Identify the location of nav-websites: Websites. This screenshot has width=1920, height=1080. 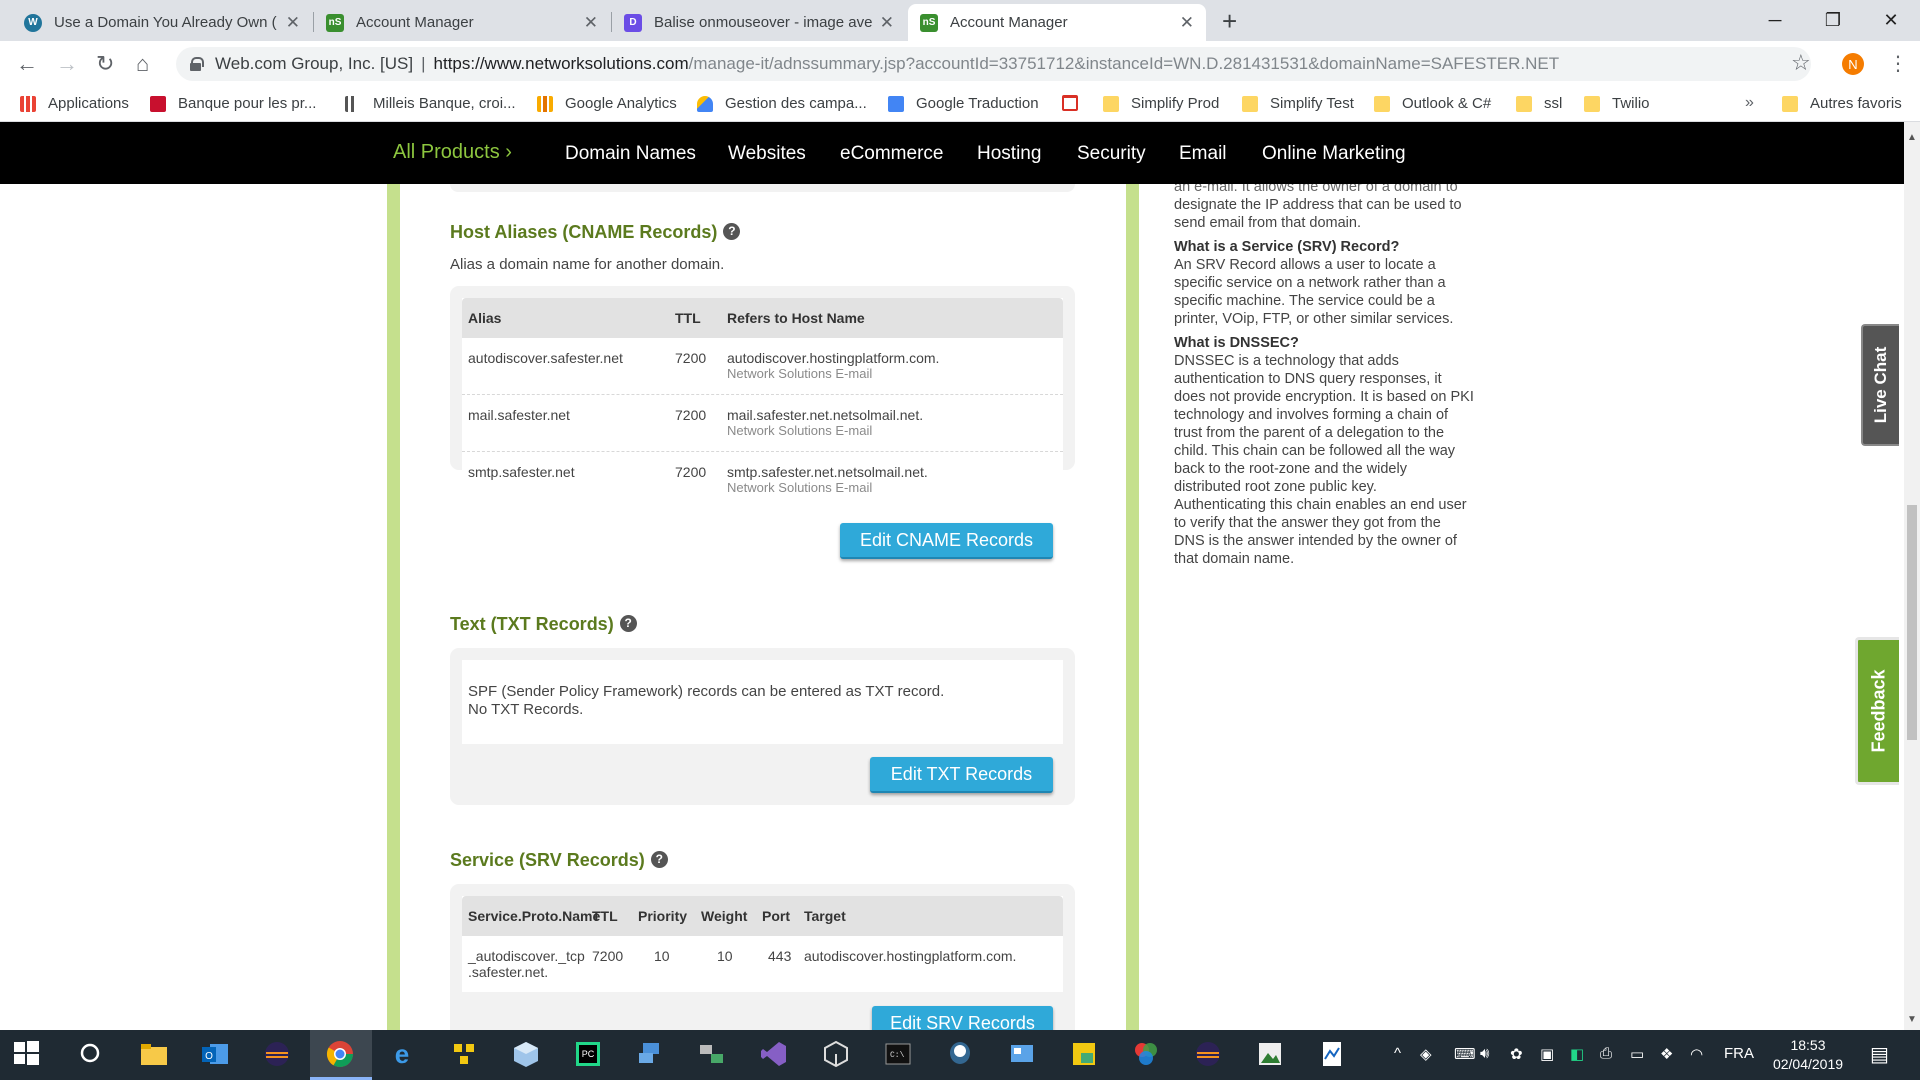
(767, 154).